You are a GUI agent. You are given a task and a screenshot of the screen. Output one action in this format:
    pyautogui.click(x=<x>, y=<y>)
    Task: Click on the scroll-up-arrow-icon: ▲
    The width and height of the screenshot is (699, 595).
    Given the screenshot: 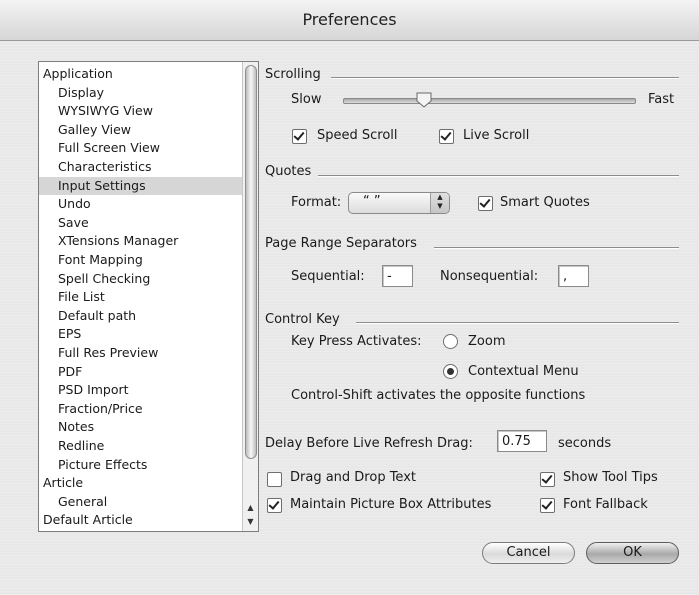 What is the action you would take?
    pyautogui.click(x=250, y=508)
    